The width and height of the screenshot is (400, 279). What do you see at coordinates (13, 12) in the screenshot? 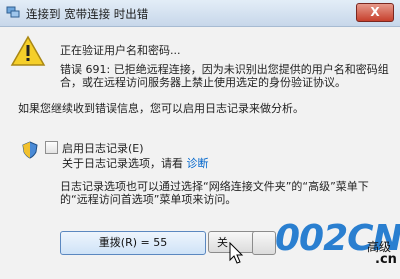
I see `network-icon` at bounding box center [13, 12].